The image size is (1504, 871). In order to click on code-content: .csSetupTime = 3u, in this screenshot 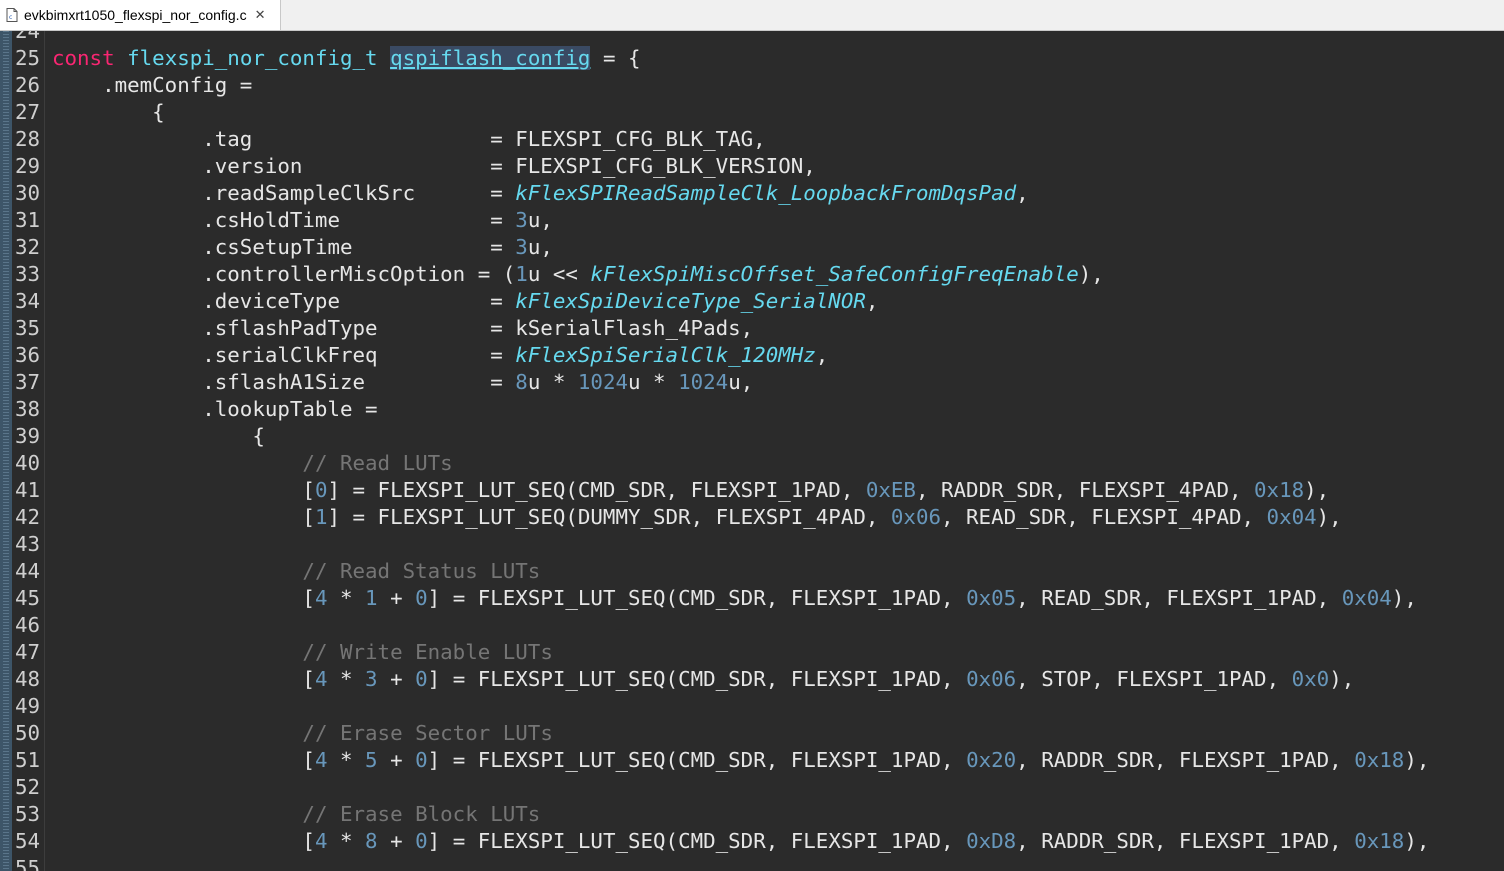, I will do `click(302, 247)`.